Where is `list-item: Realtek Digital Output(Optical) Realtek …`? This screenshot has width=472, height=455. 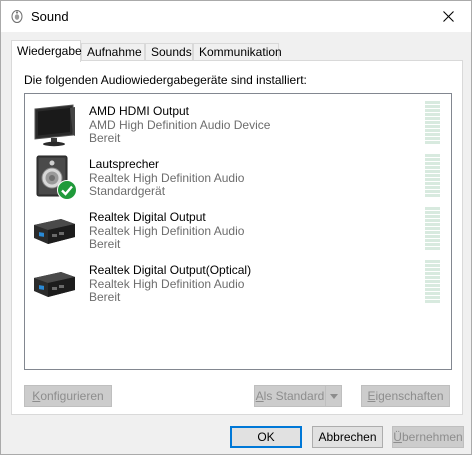 list-item: Realtek Digital Output(Optical) Realtek … is located at coordinates (238, 286).